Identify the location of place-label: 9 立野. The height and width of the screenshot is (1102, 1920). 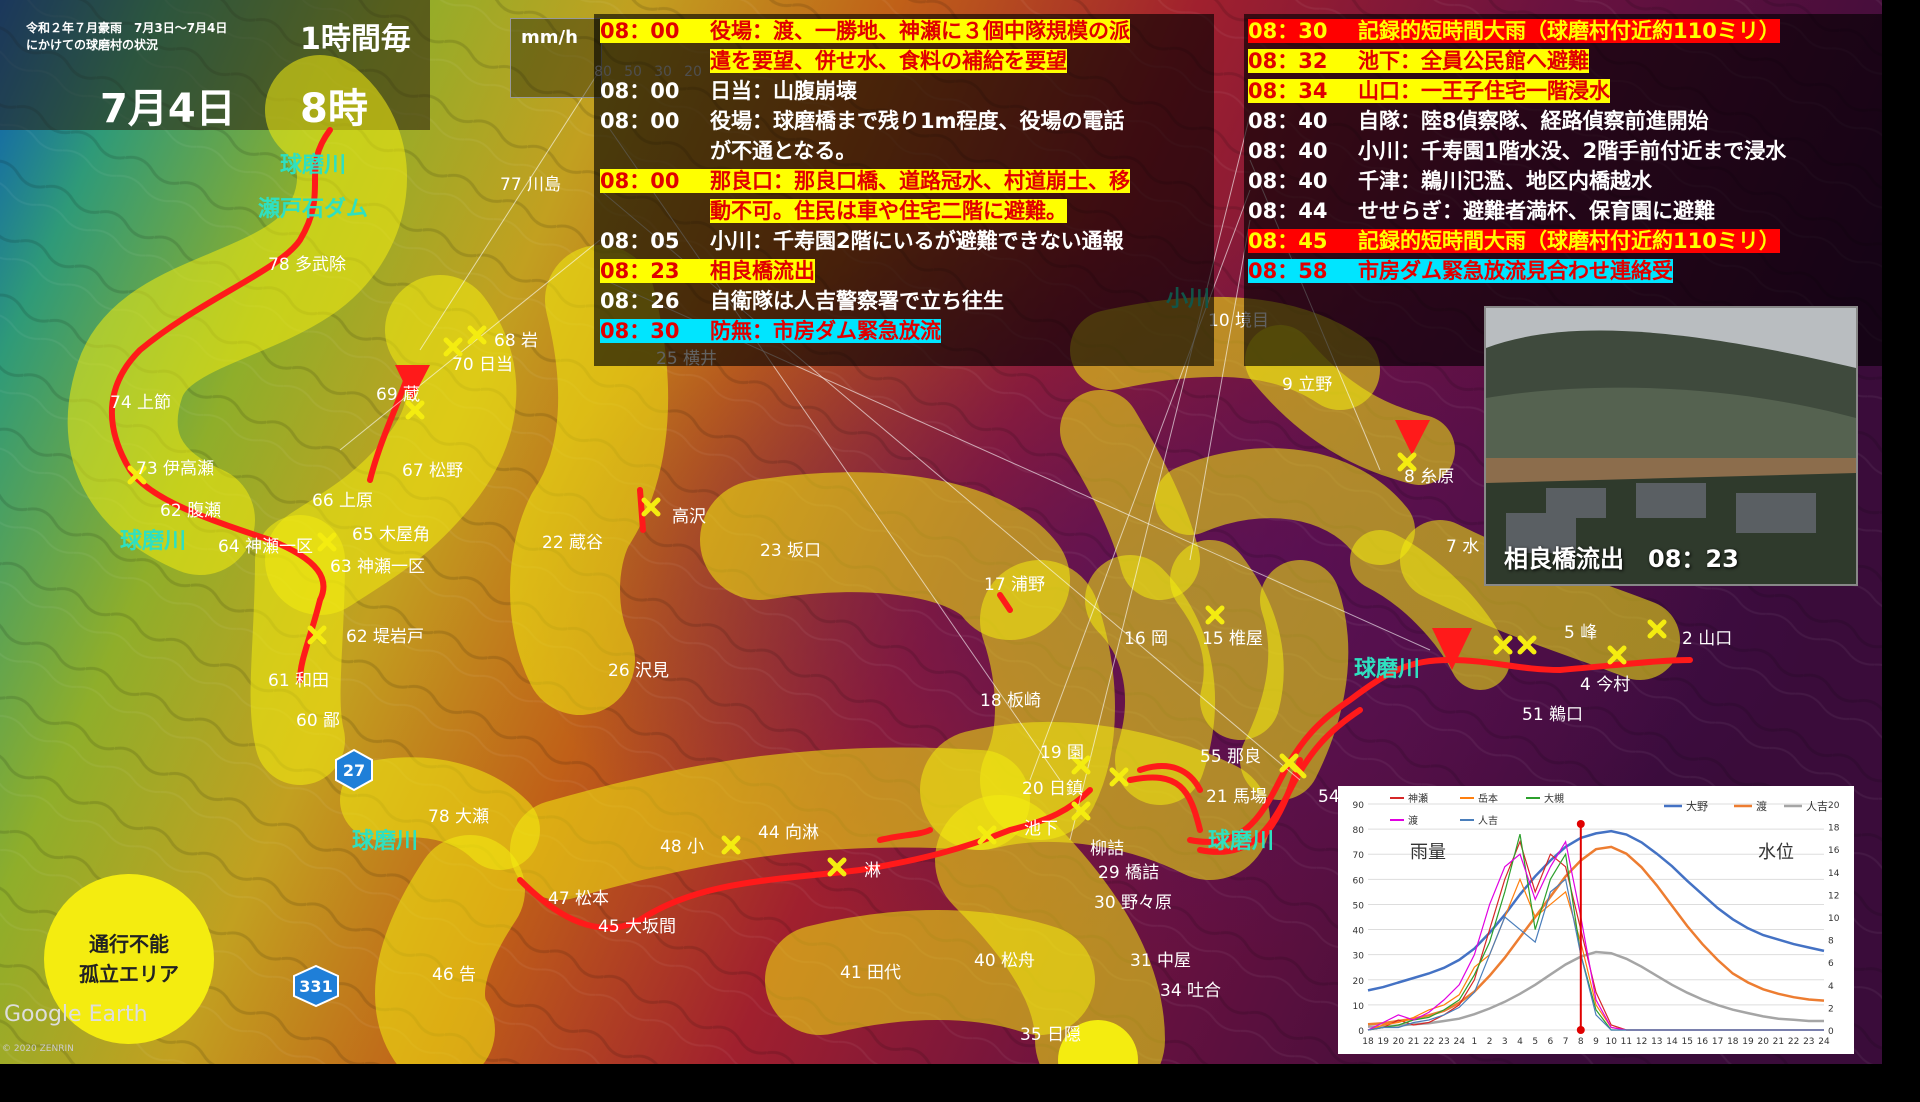
(1307, 385).